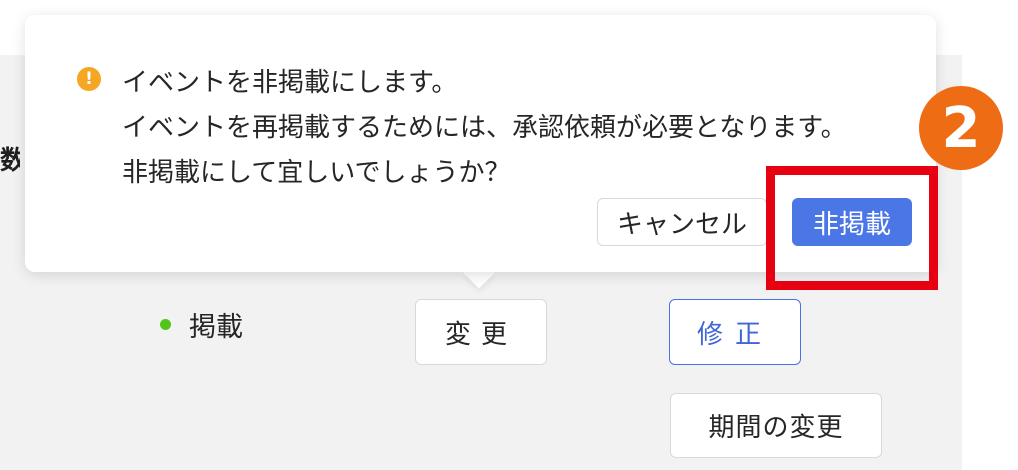  Describe the element at coordinates (735, 332) in the screenshot. I see `edit-button: 修正` at that location.